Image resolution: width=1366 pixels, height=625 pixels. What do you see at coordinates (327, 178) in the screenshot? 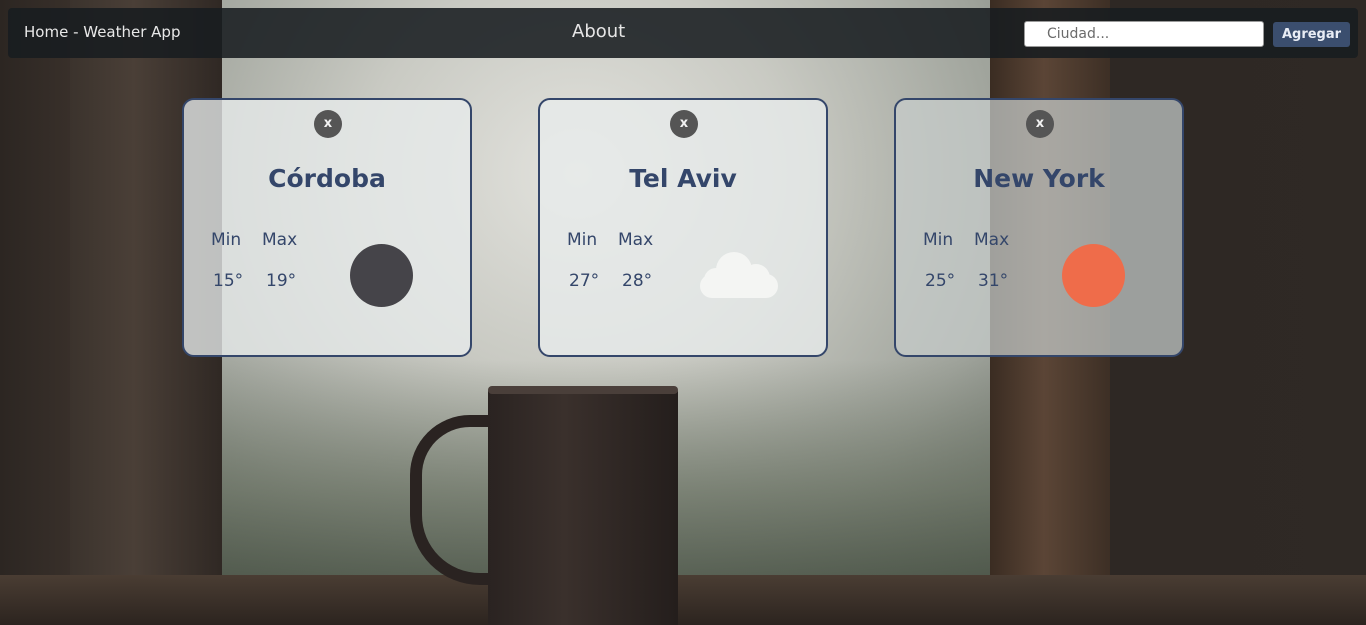
I see `city-name: Córdoba` at bounding box center [327, 178].